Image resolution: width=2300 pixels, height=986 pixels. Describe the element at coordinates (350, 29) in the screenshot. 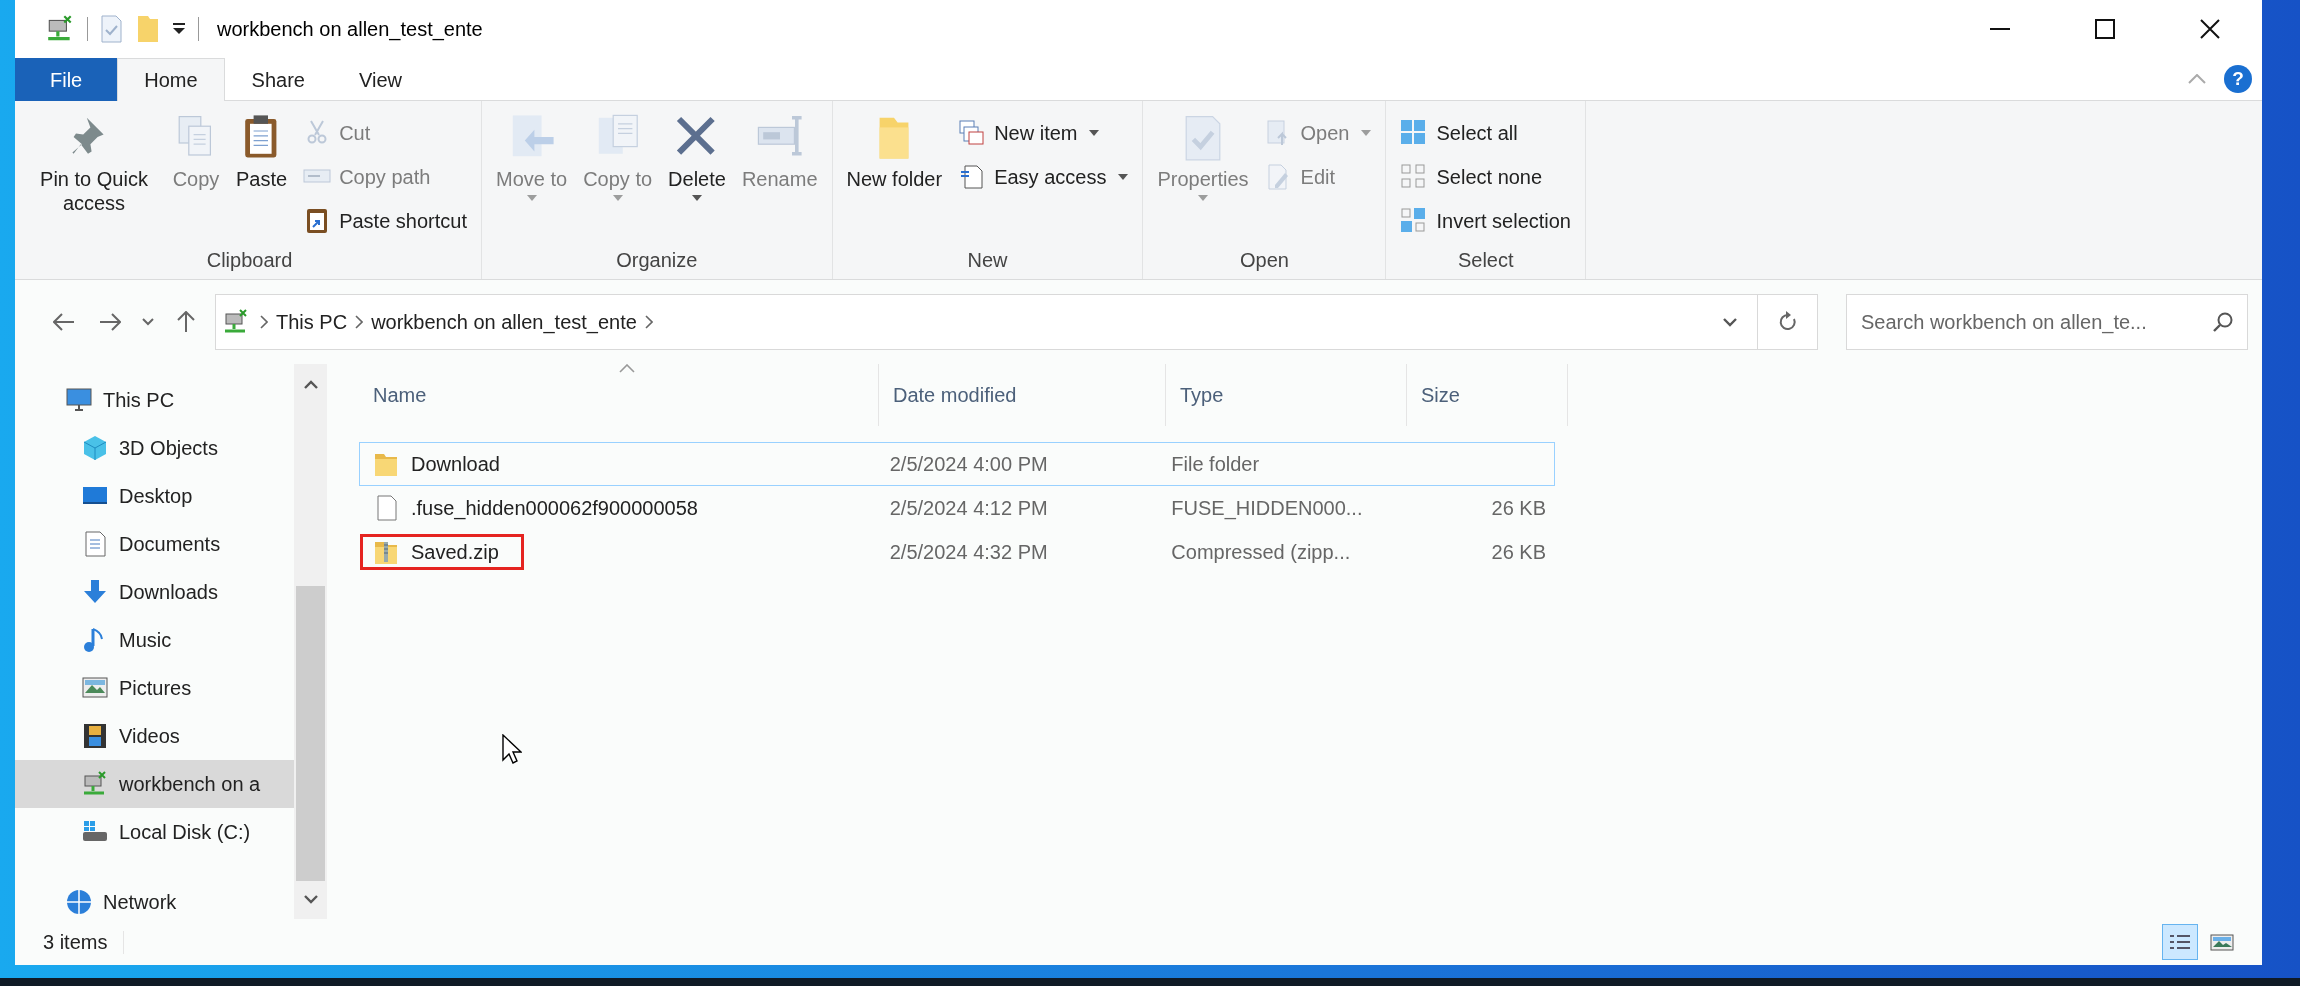

I see `window-title: workbench on allen_test_ente` at that location.